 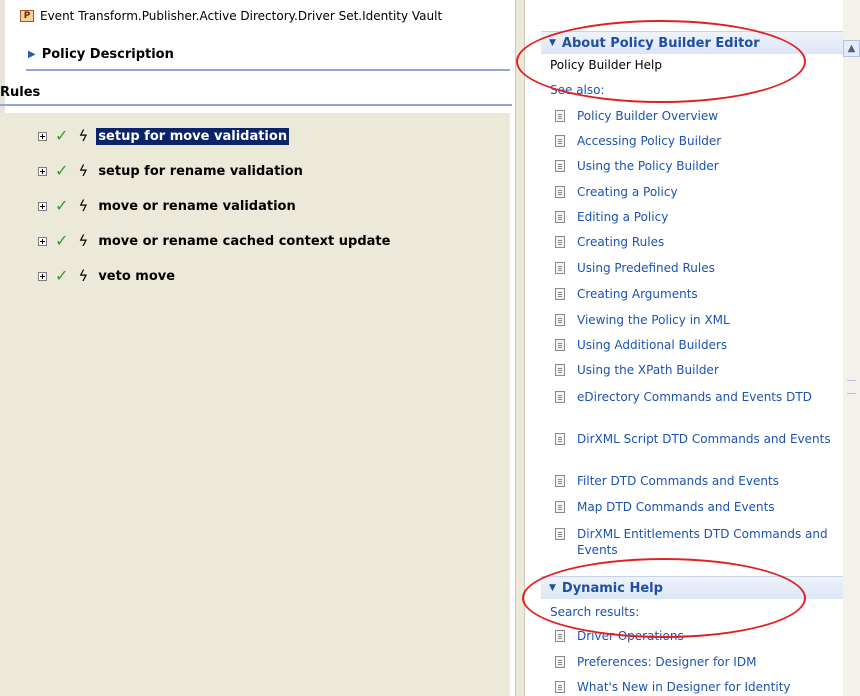 I want to click on rule-row: ✓ ϟ move or rename cached context update, so click(x=215, y=241).